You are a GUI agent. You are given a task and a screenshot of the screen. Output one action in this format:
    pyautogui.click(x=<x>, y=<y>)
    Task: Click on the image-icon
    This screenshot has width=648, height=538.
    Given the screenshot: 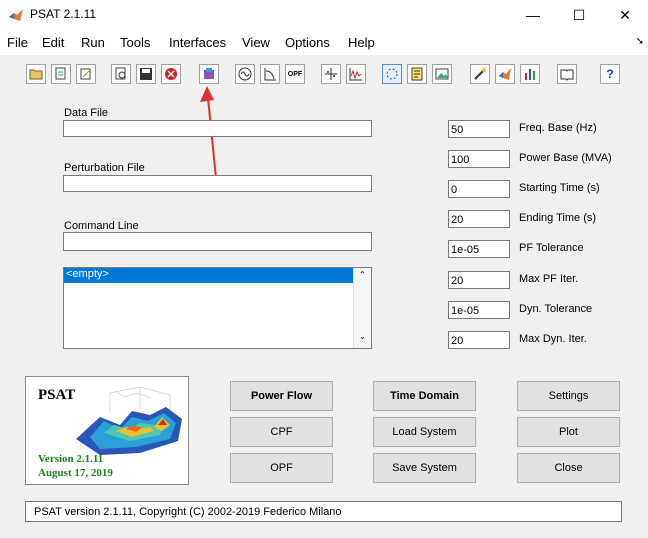 What is the action you would take?
    pyautogui.click(x=442, y=74)
    